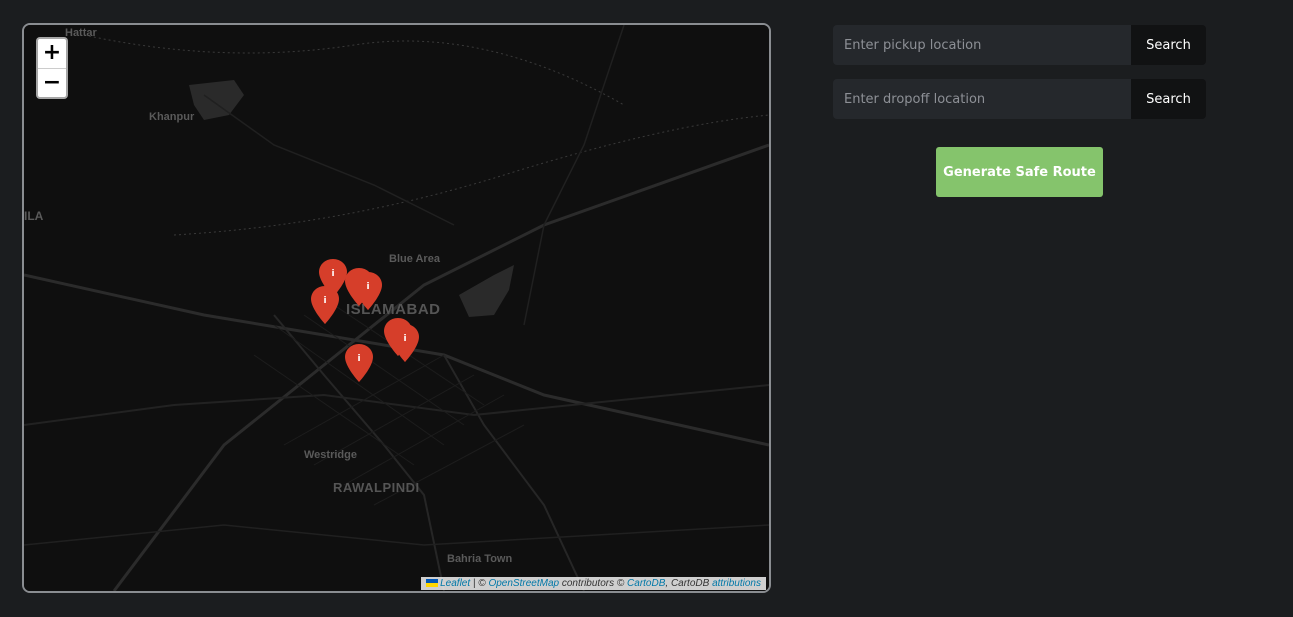  I want to click on attribution-contributors: contributors ©, so click(593, 583).